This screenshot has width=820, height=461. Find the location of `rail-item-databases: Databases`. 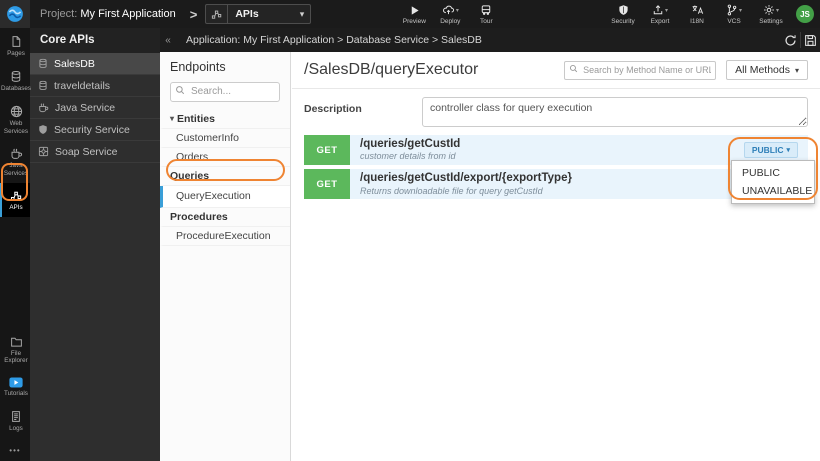

rail-item-databases: Databases is located at coordinates (15, 80).